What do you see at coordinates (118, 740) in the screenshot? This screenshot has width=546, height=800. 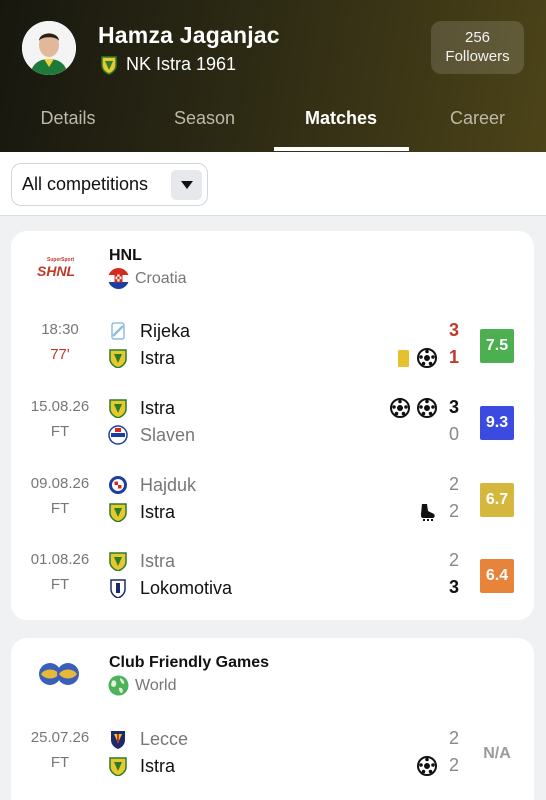 I see `lecce-crest-icon` at bounding box center [118, 740].